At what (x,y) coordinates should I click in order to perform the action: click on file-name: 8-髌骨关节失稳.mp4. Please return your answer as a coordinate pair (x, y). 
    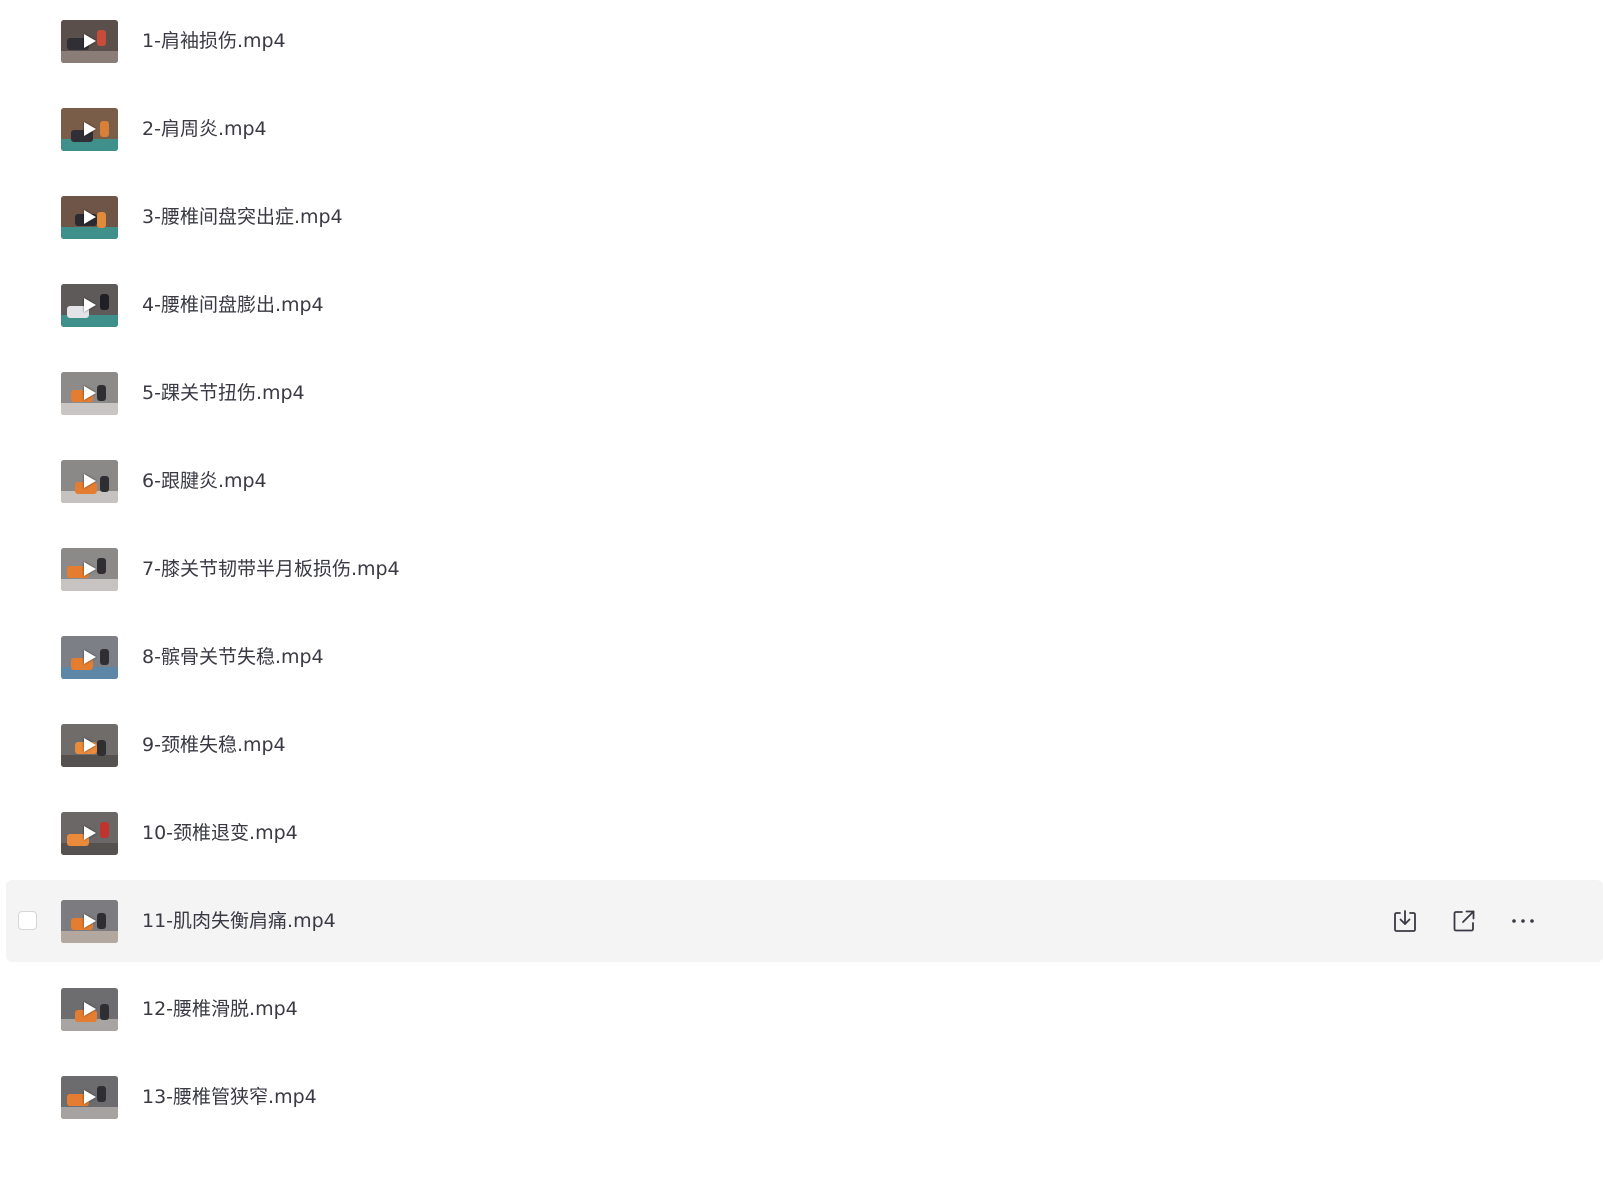
    Looking at the image, I should click on (233, 657).